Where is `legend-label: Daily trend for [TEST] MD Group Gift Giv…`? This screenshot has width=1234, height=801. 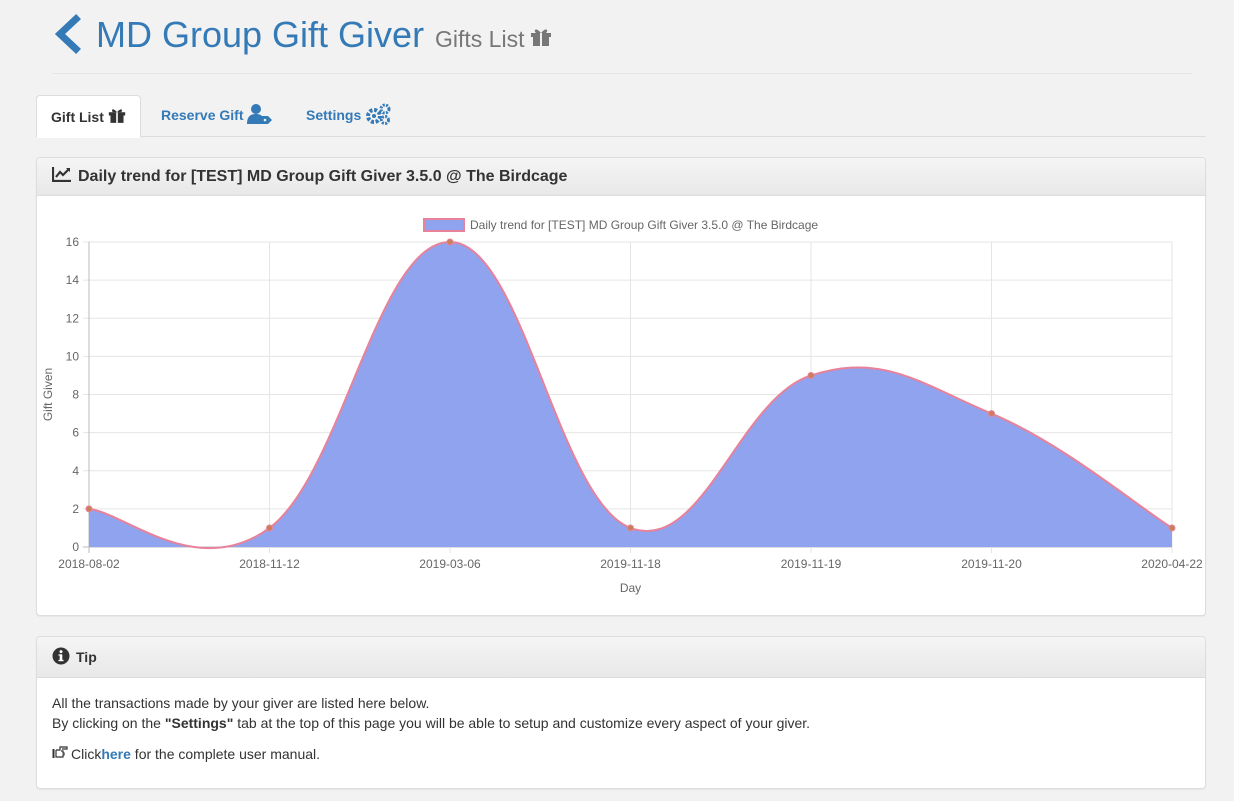
legend-label: Daily trend for [TEST] MD Group Gift Giv… is located at coordinates (644, 225).